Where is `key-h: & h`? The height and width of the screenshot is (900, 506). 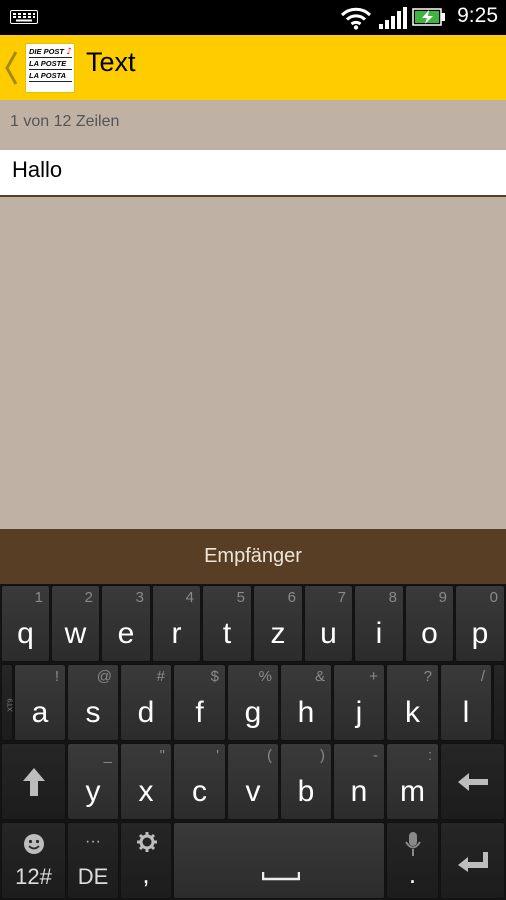 key-h: & h is located at coordinates (306, 702).